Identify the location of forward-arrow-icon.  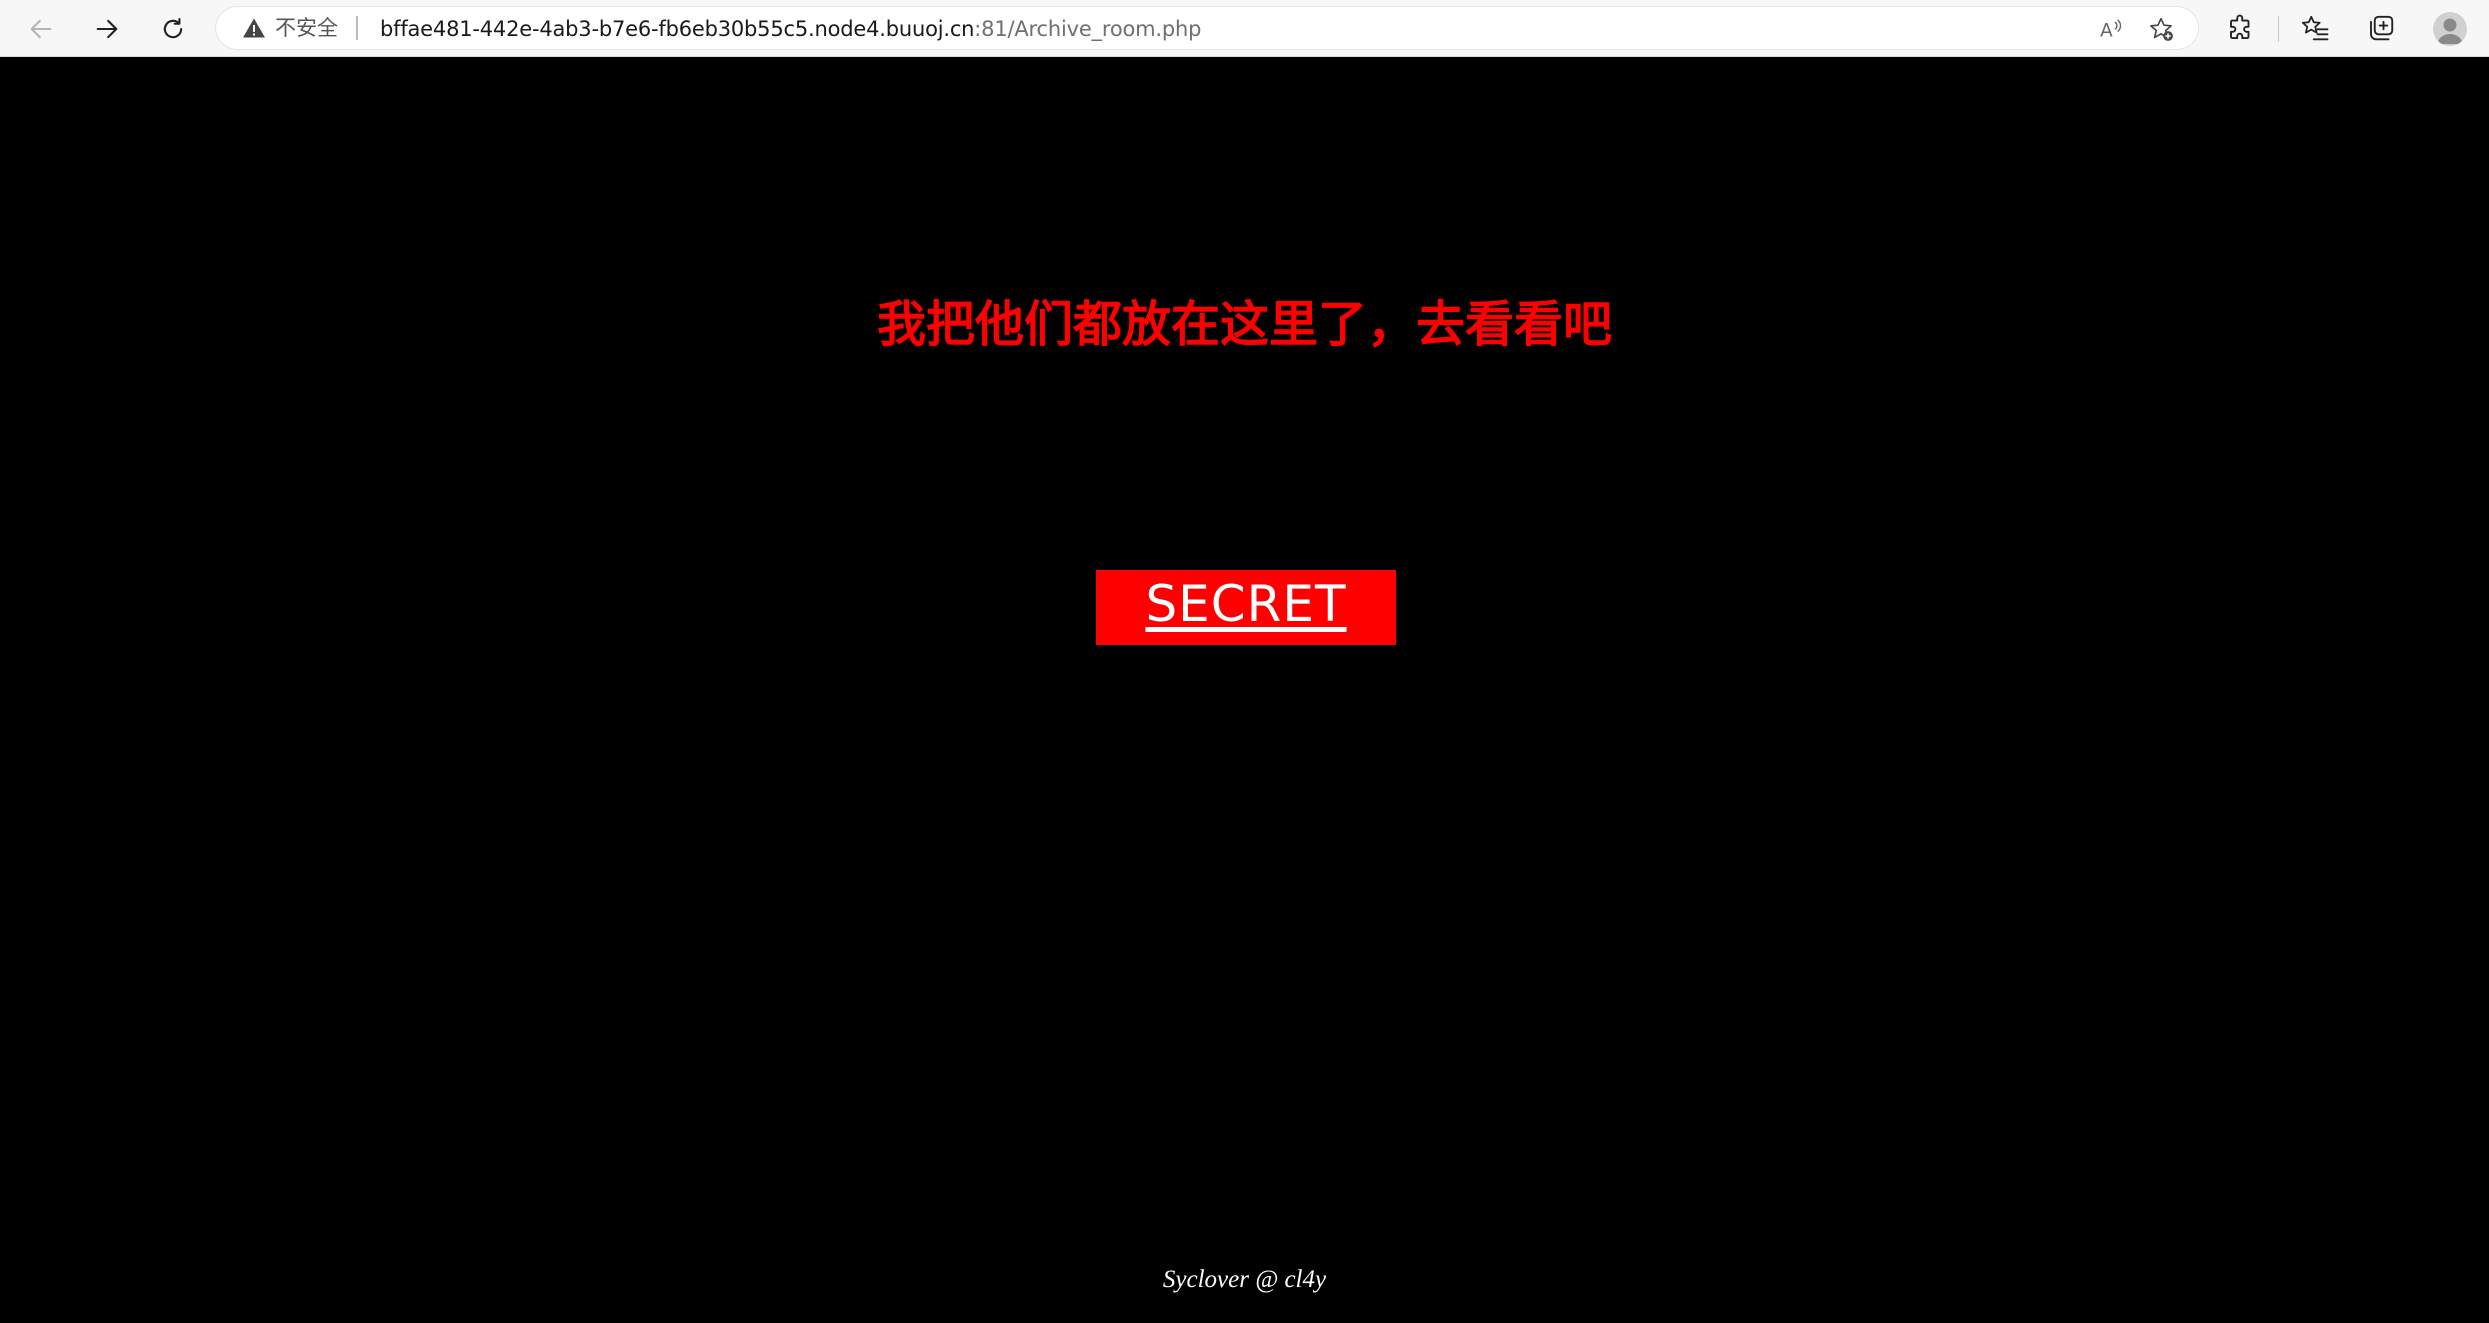
(107, 29).